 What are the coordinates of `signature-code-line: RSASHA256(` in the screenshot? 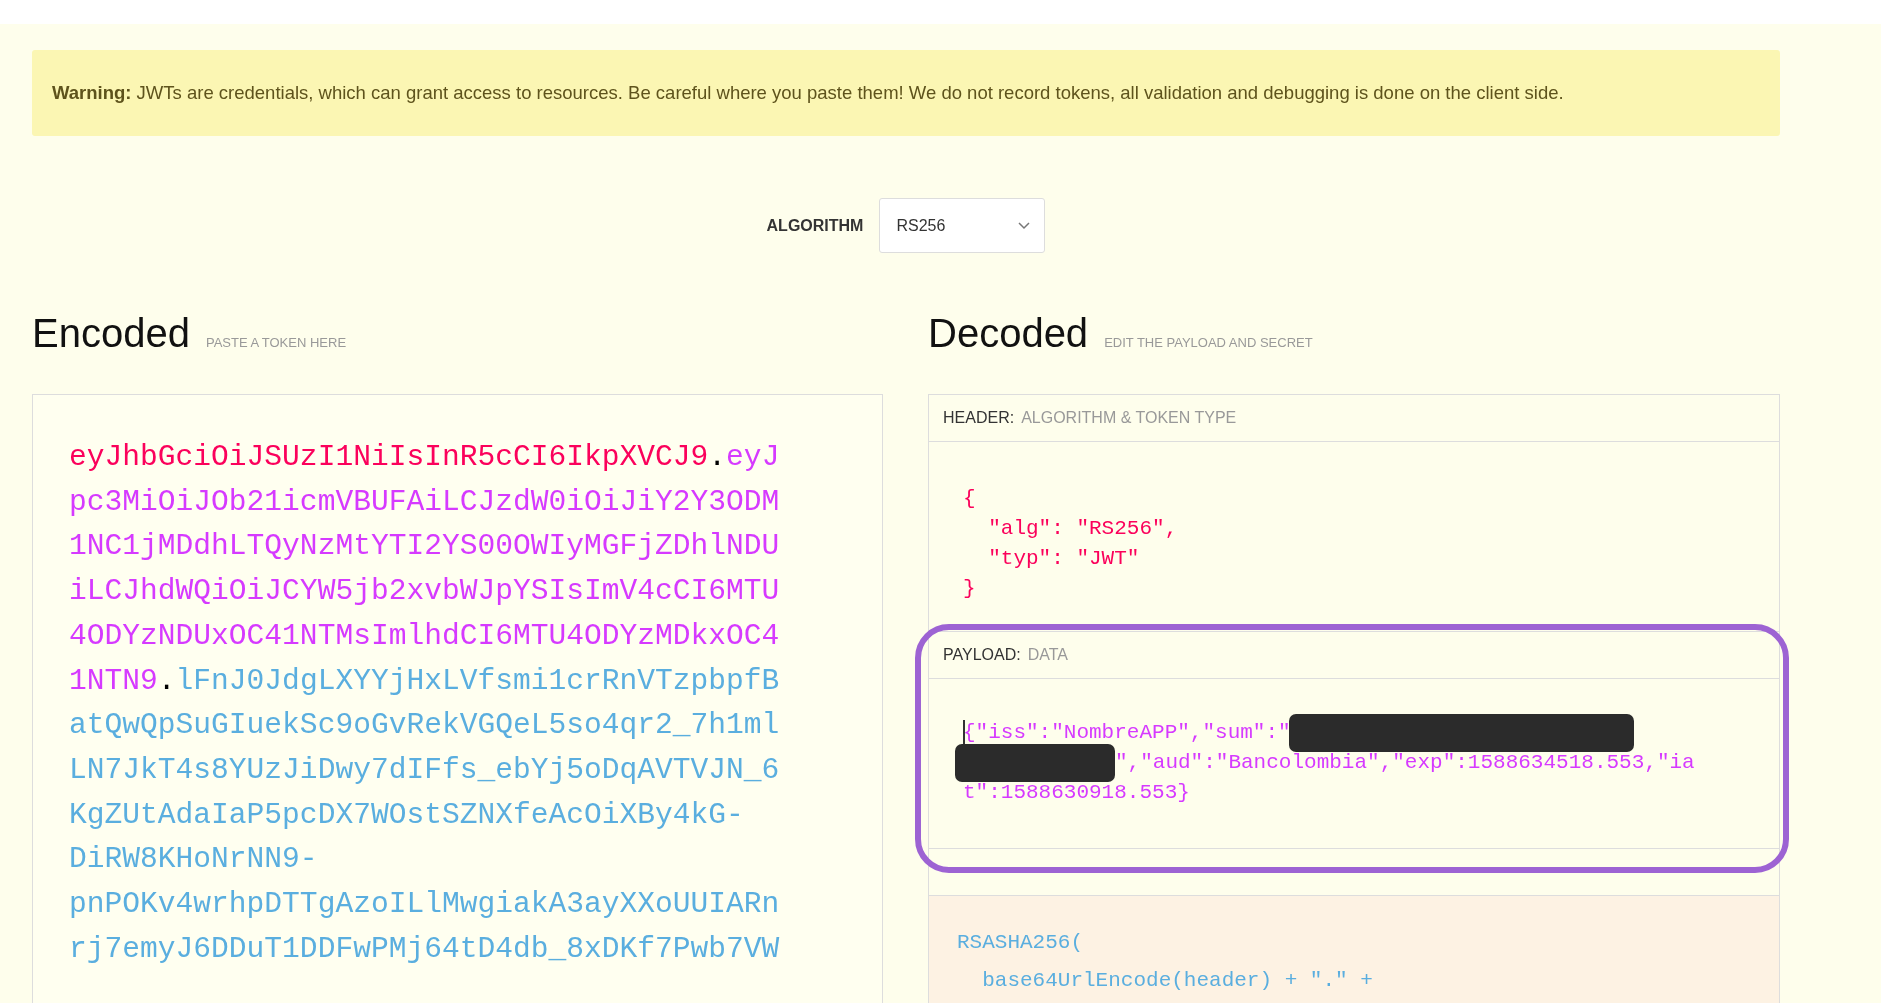 It's located at (1021, 943).